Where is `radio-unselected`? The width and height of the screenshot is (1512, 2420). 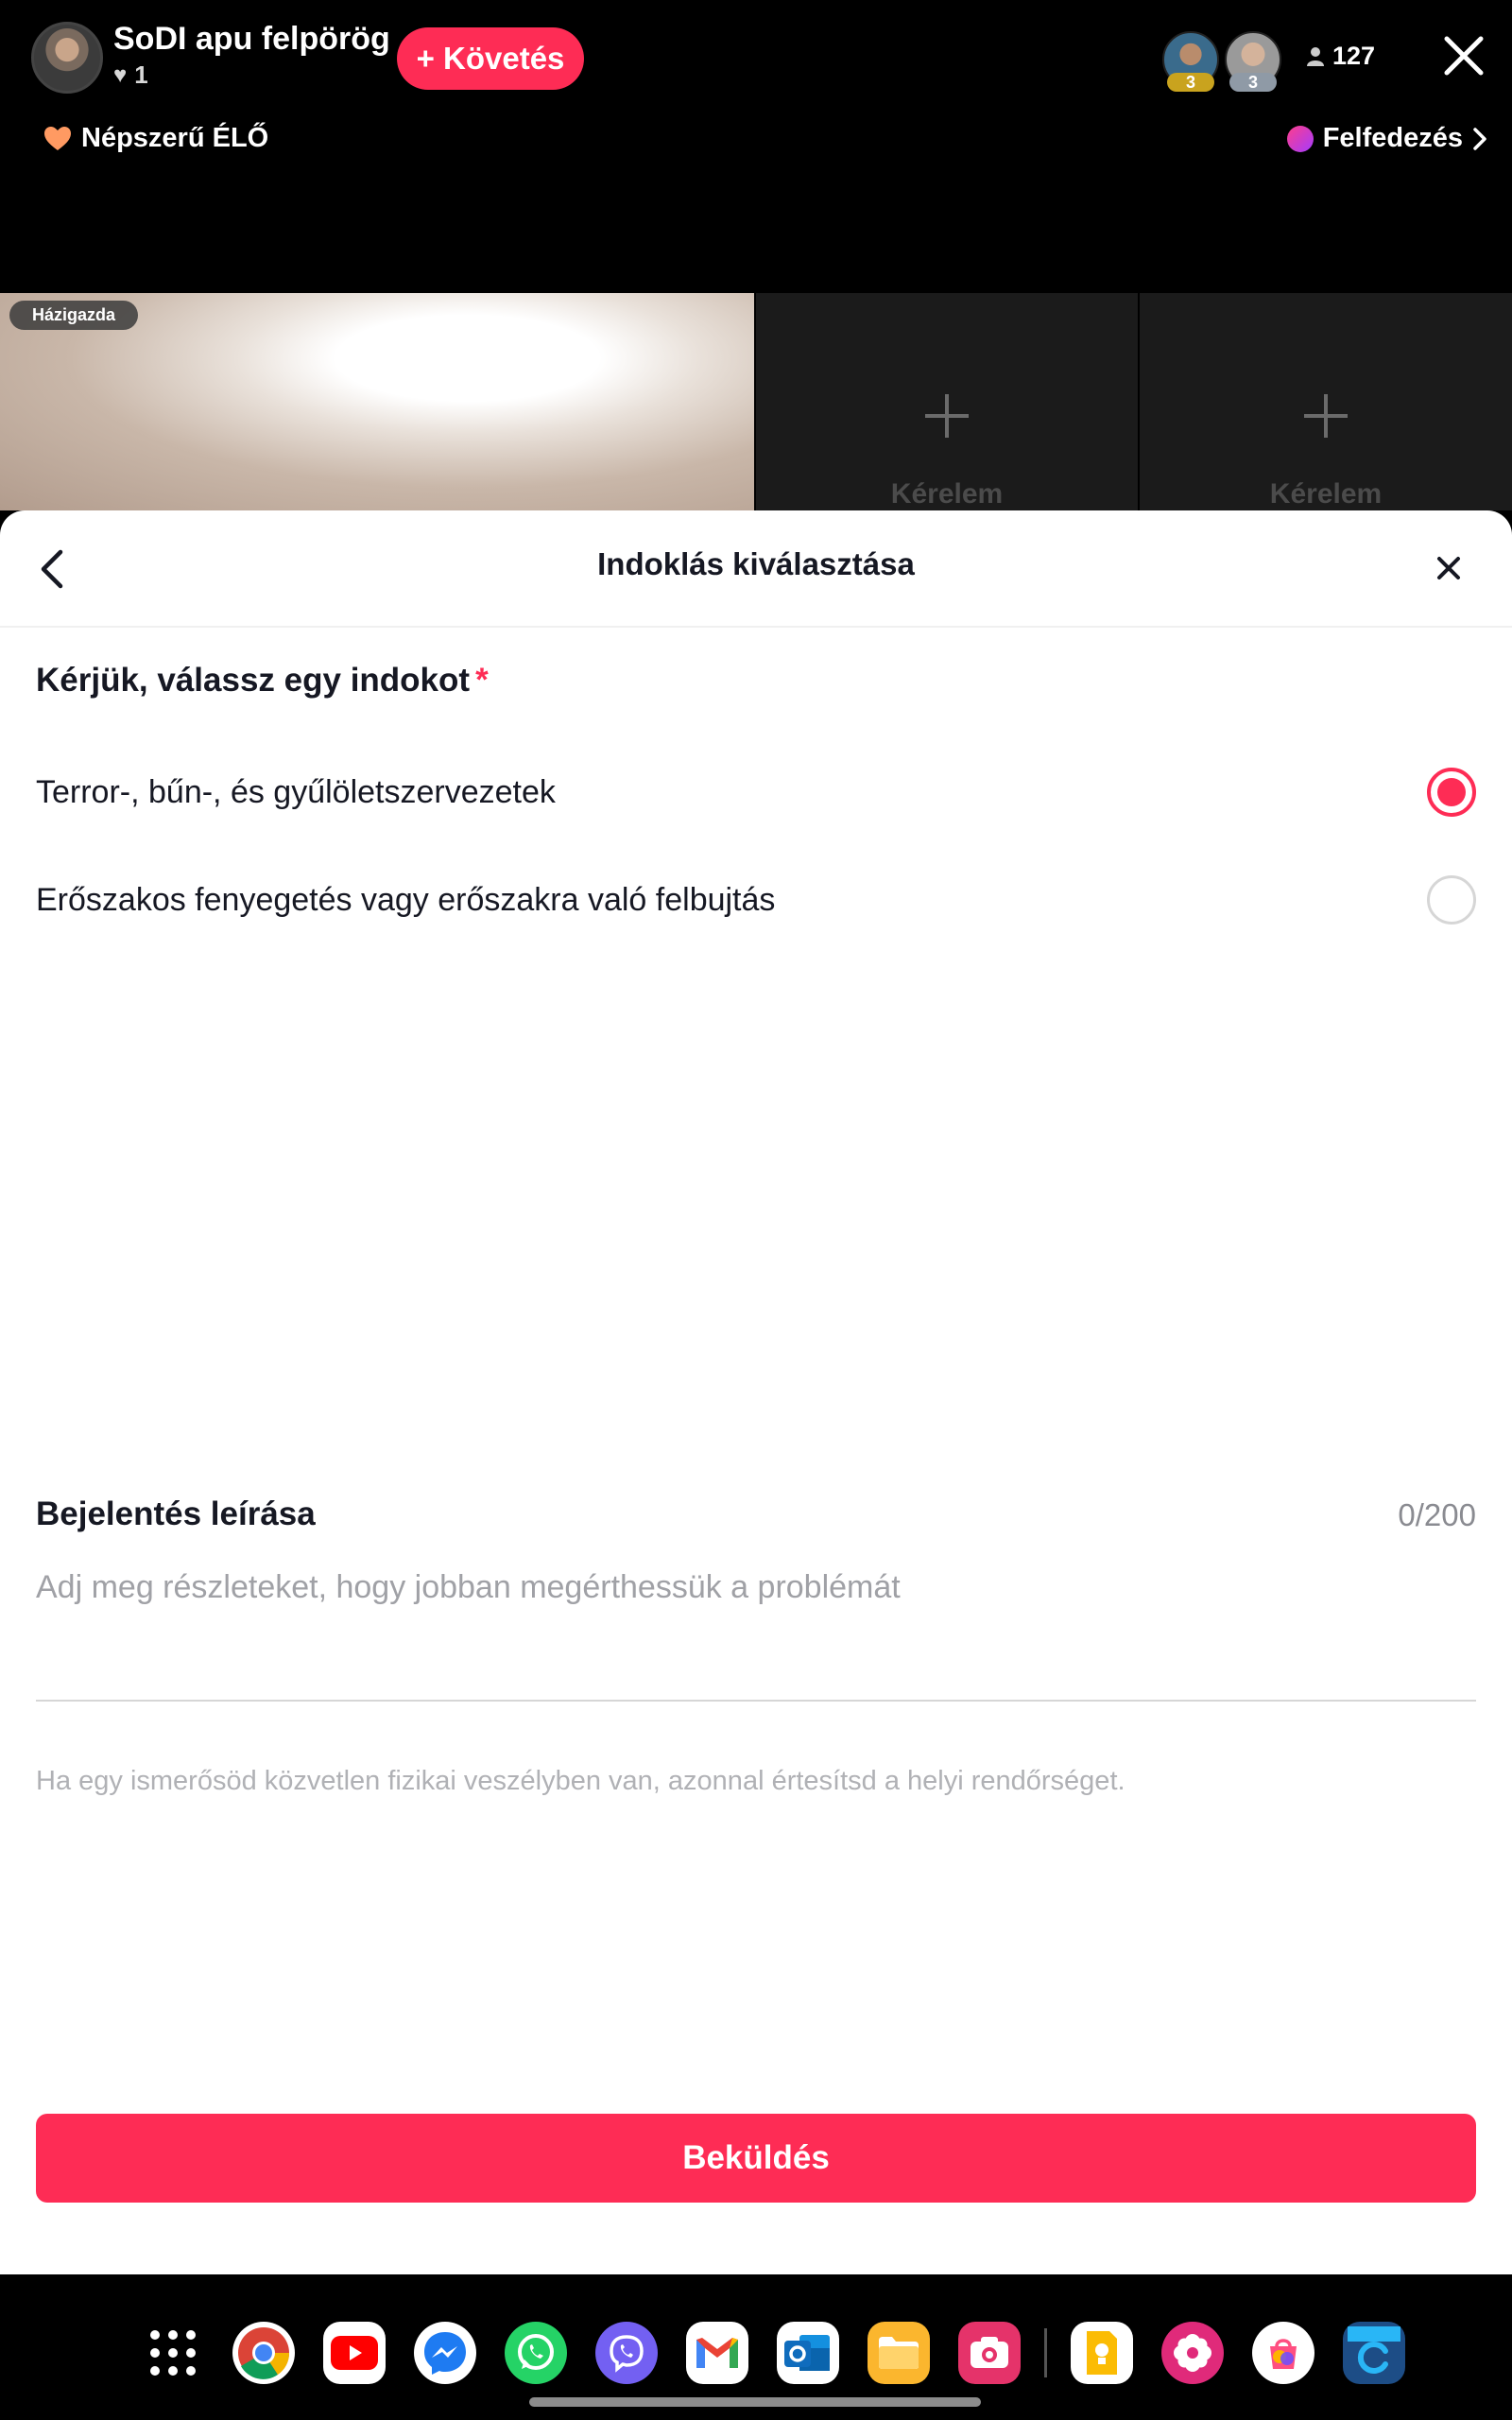
radio-unselected is located at coordinates (1451, 900).